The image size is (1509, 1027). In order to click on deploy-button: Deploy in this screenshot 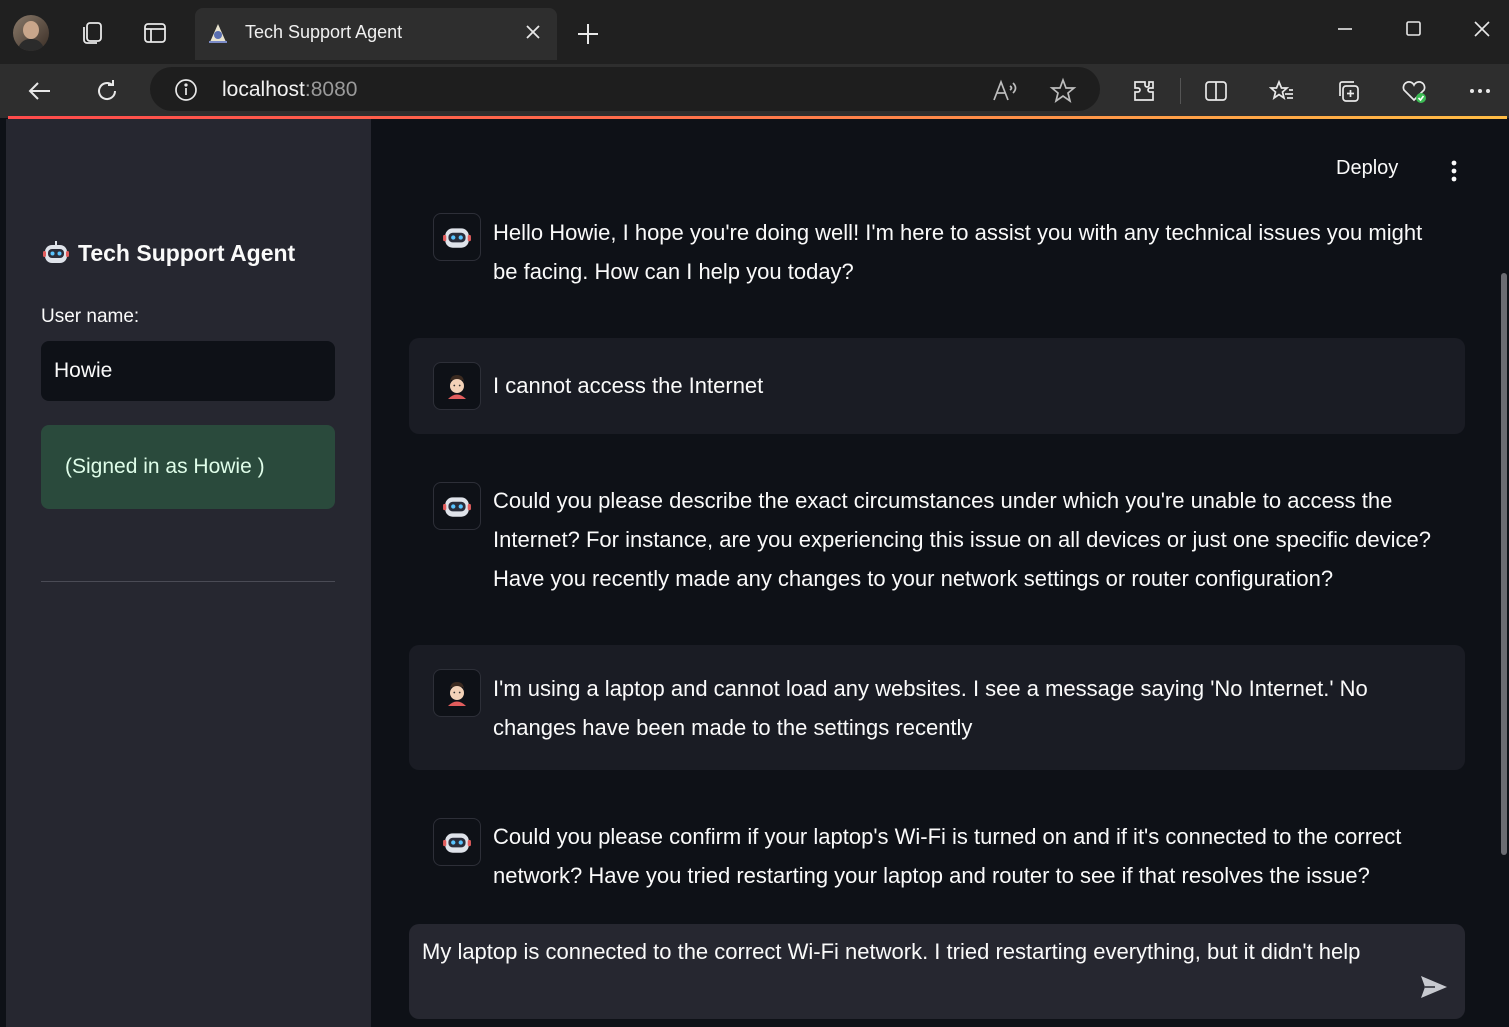, I will do `click(1367, 168)`.